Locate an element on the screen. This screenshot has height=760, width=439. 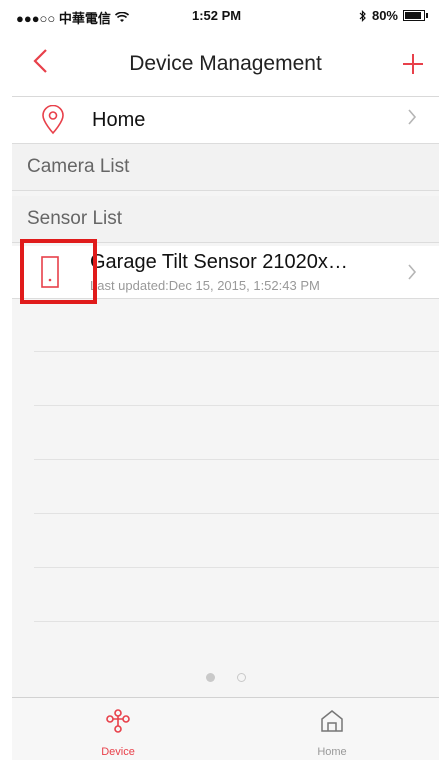
status-time: 1:52 PM is located at coordinates (217, 15).